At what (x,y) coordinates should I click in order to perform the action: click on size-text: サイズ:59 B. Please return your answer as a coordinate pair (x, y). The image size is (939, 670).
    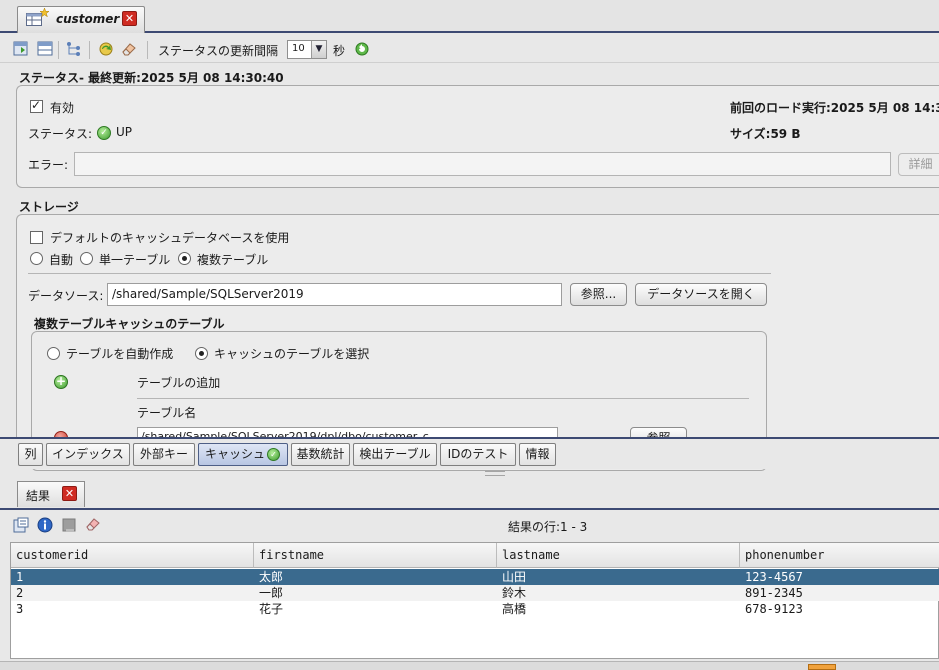
    Looking at the image, I should click on (765, 134).